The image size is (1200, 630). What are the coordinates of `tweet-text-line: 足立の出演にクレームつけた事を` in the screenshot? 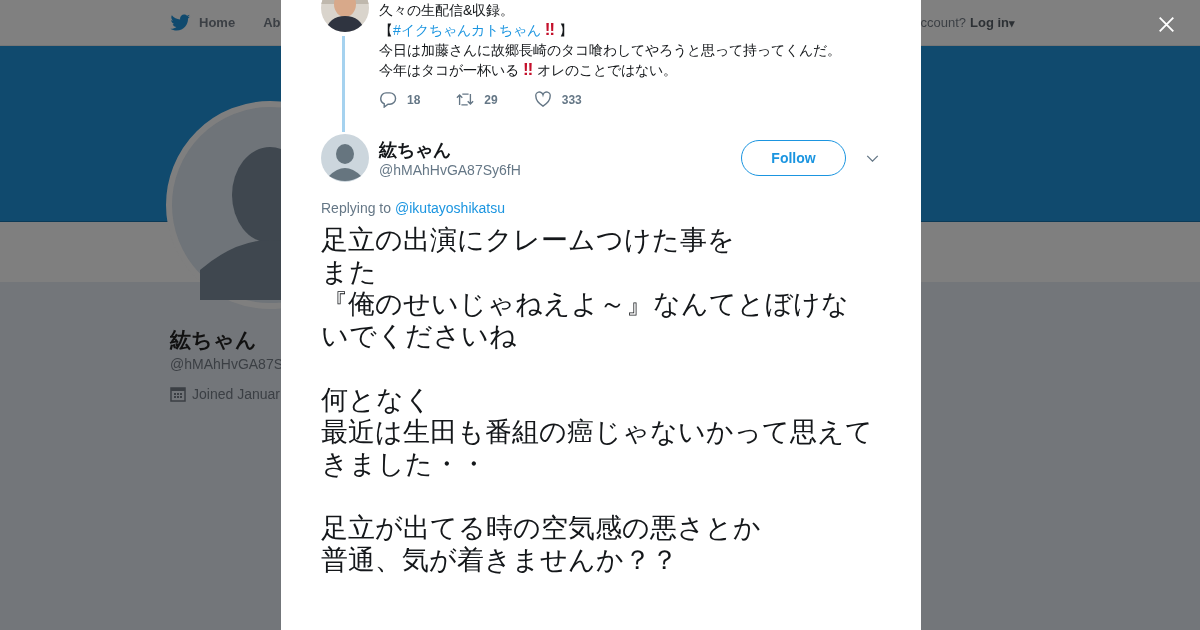 It's located at (528, 240).